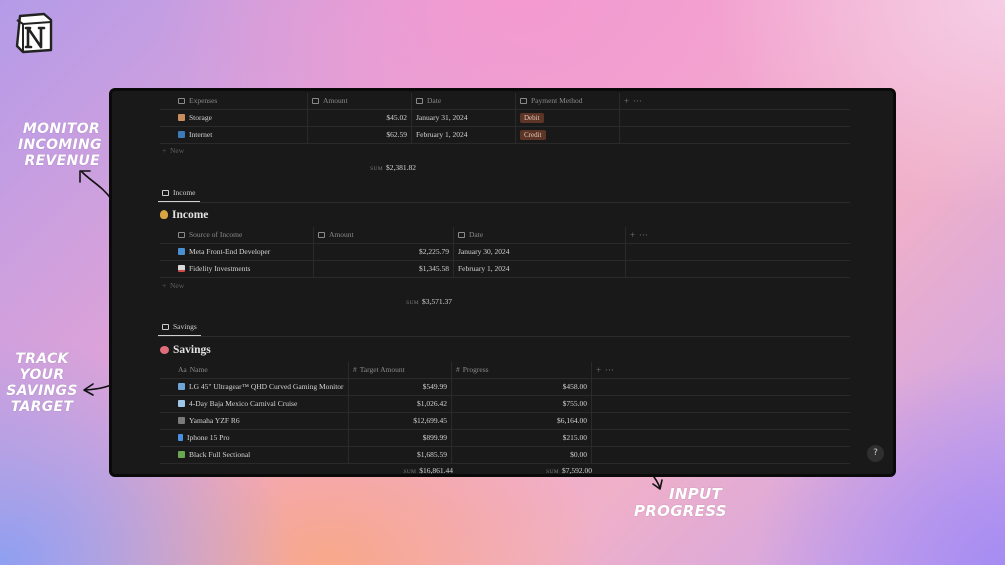  Describe the element at coordinates (360, 118) in the screenshot. I see `amount-cell: $45.02` at that location.